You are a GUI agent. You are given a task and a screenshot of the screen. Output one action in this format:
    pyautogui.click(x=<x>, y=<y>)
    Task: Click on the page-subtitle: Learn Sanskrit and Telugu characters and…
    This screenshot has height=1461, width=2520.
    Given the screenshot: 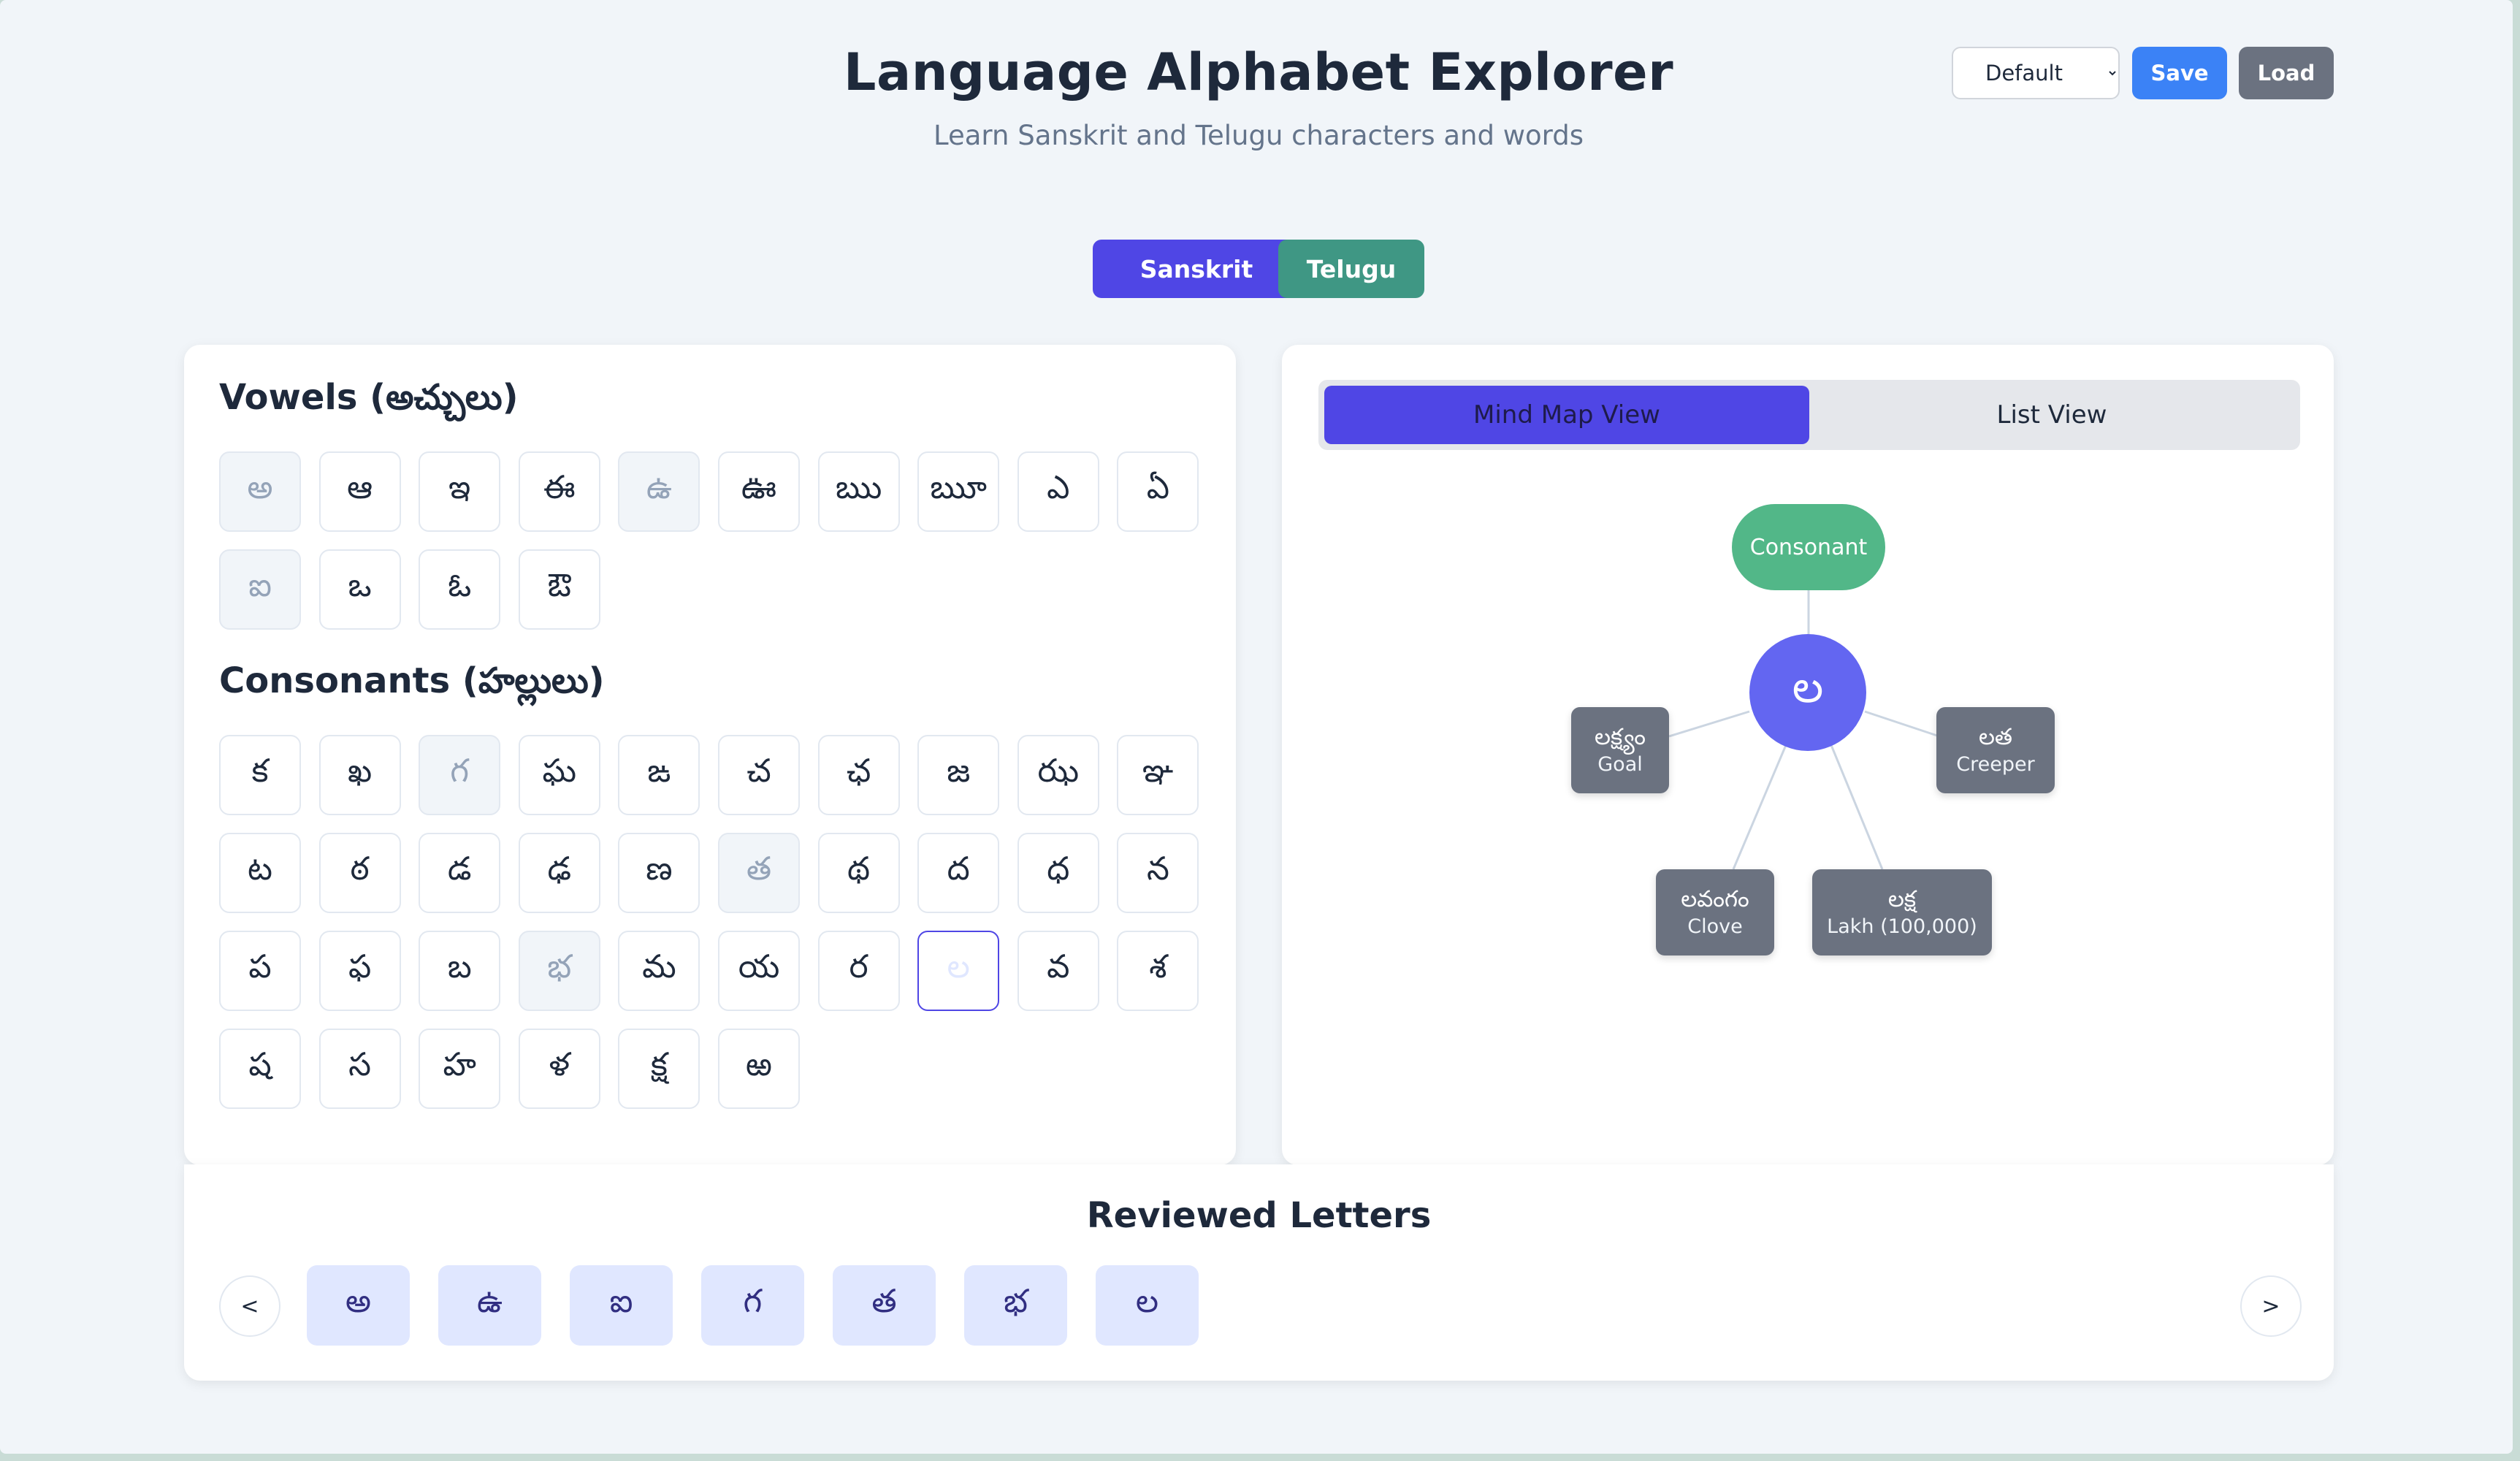 What is the action you would take?
    pyautogui.click(x=1258, y=135)
    